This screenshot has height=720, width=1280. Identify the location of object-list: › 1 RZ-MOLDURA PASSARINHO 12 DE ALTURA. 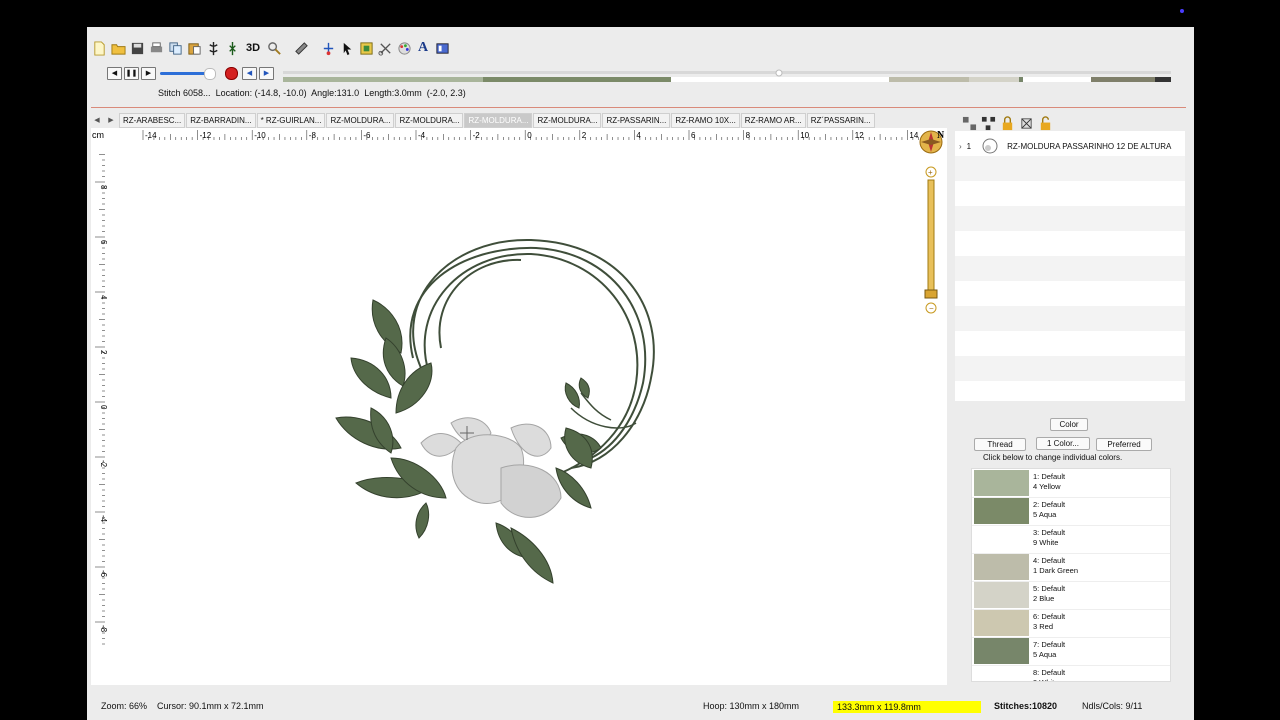
(1070, 266).